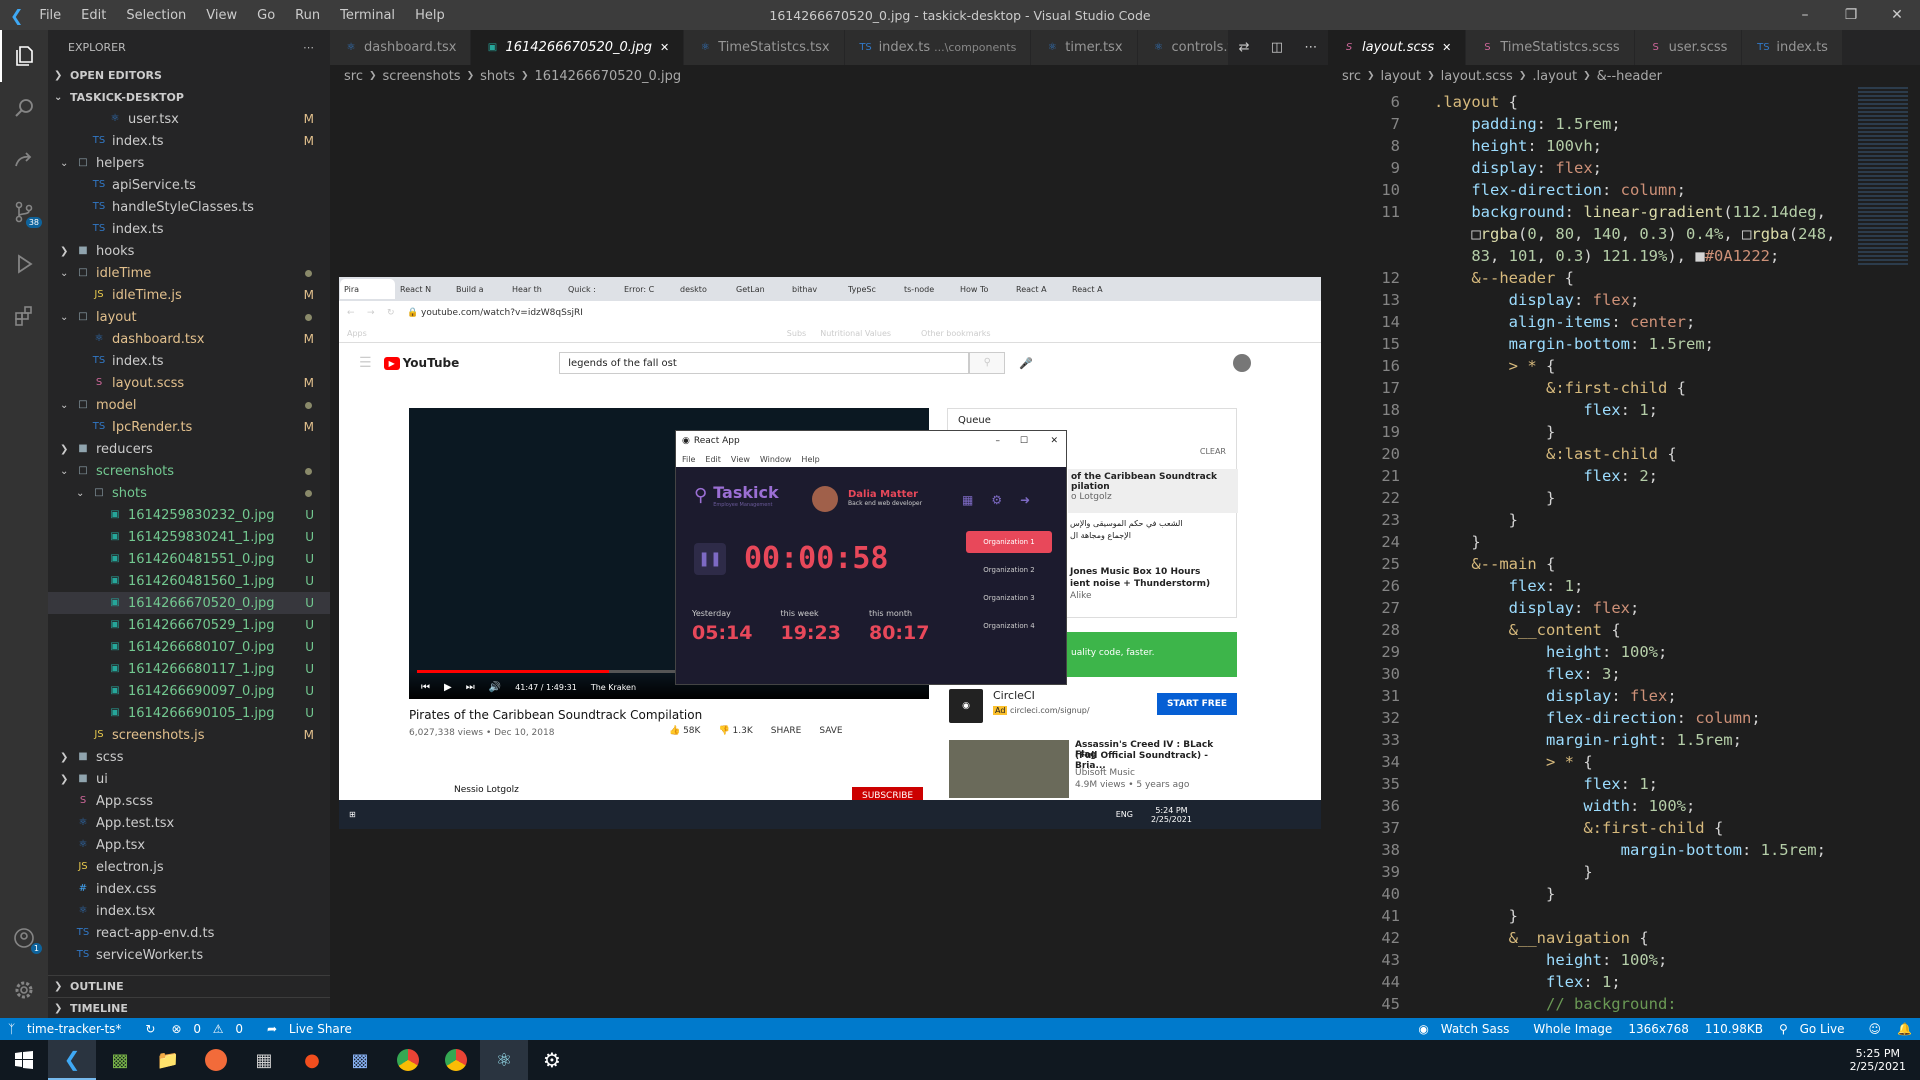 This screenshot has width=1920, height=1080. What do you see at coordinates (1401, 76) in the screenshot?
I see `breadcrumb-item: layout` at bounding box center [1401, 76].